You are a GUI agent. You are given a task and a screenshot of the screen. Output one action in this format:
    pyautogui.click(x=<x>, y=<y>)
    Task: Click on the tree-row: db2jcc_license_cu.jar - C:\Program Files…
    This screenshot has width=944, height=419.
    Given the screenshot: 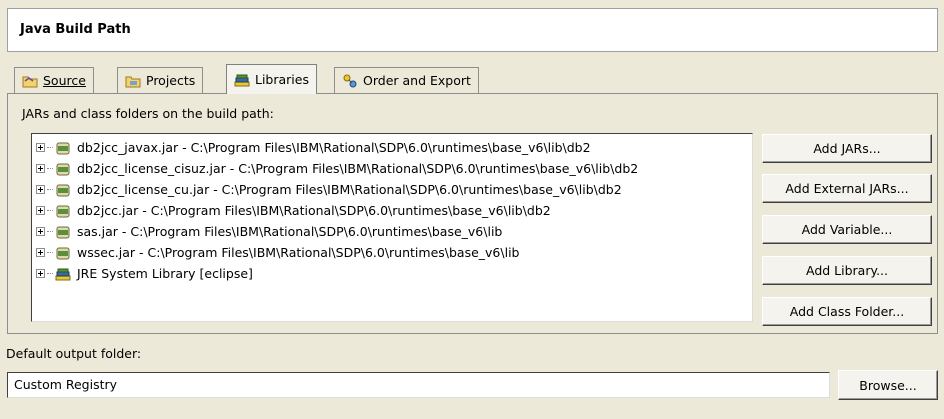 What is the action you would take?
    pyautogui.click(x=329, y=189)
    